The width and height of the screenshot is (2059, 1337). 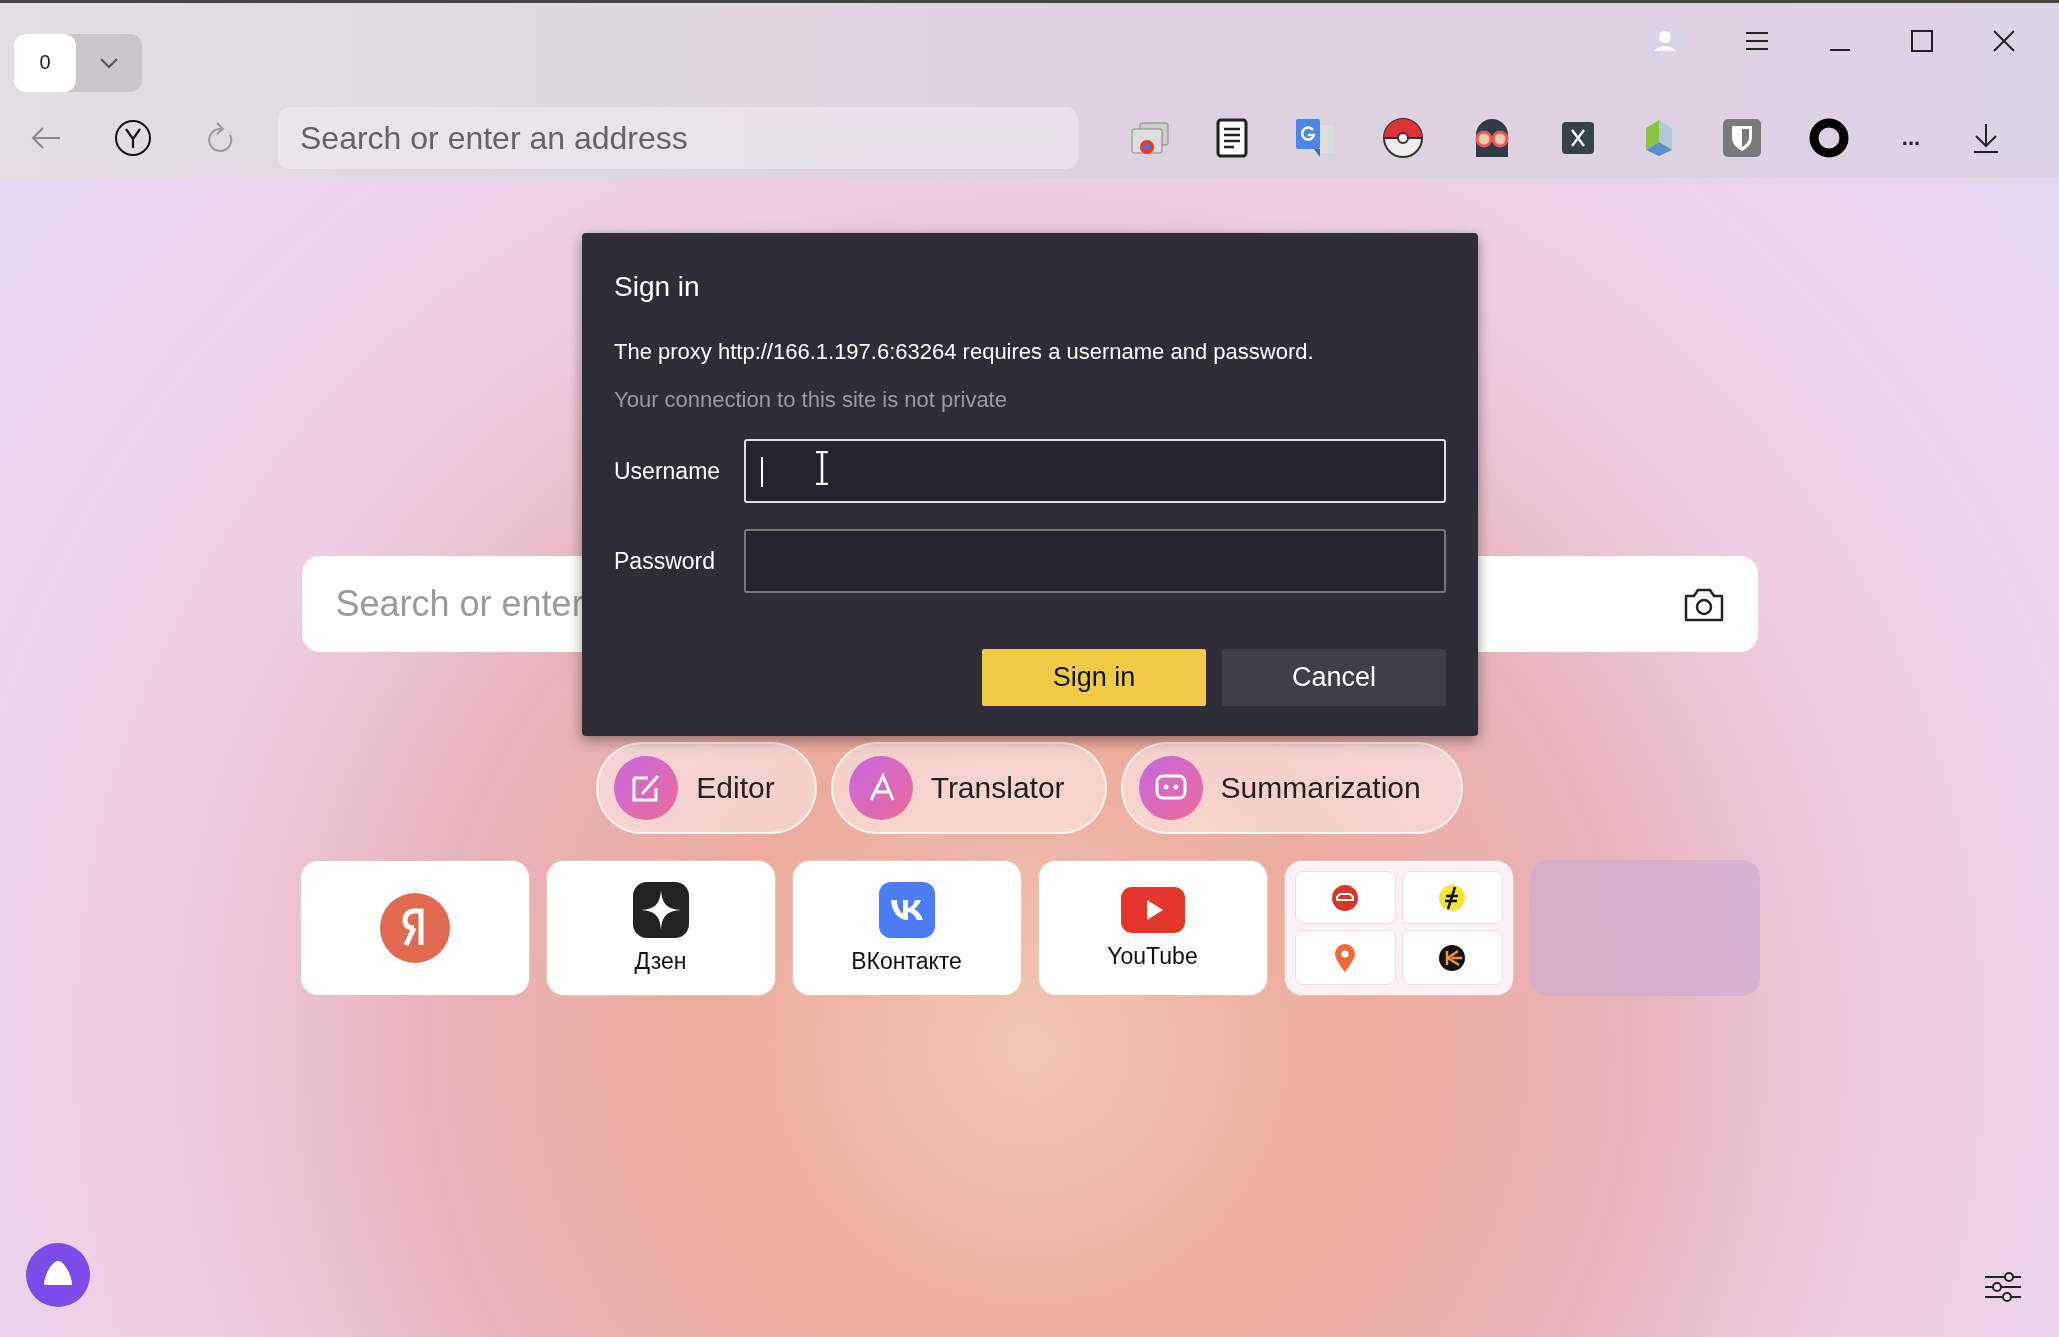 What do you see at coordinates (762, 472) in the screenshot?
I see `text-caret` at bounding box center [762, 472].